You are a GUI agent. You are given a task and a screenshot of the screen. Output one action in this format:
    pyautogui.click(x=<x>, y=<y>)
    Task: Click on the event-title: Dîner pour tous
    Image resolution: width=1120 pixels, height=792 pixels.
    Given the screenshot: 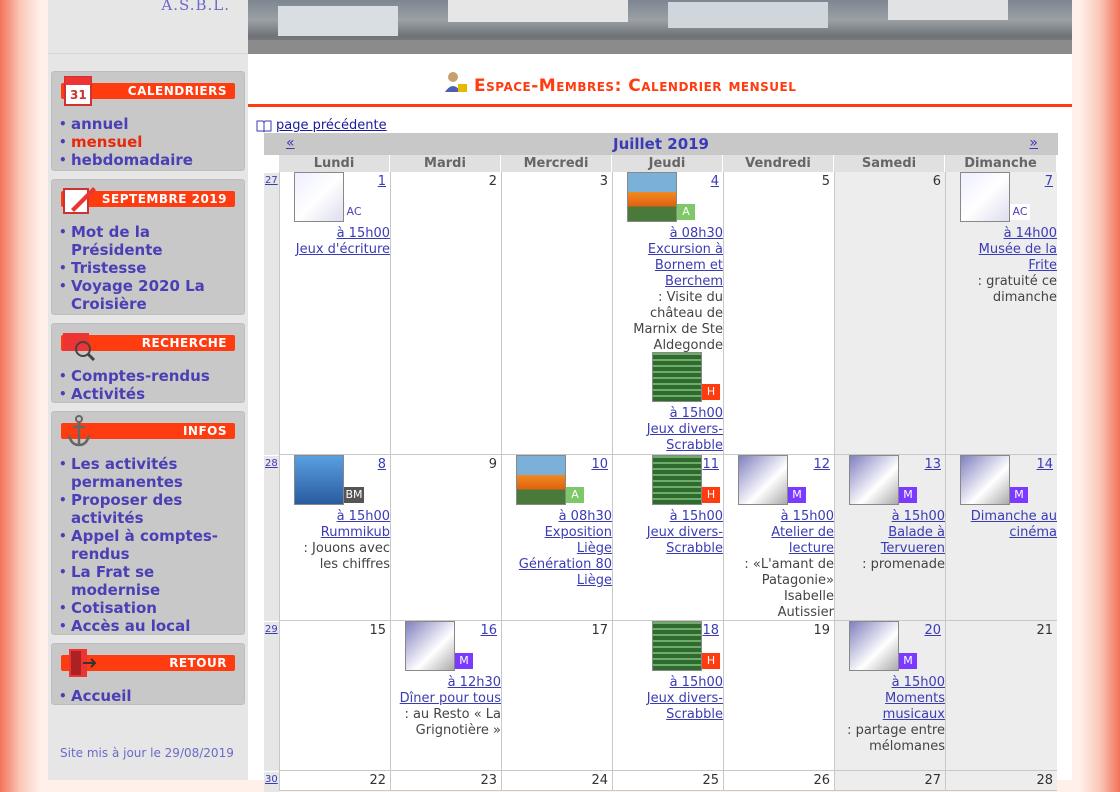 What is the action you would take?
    pyautogui.click(x=450, y=698)
    